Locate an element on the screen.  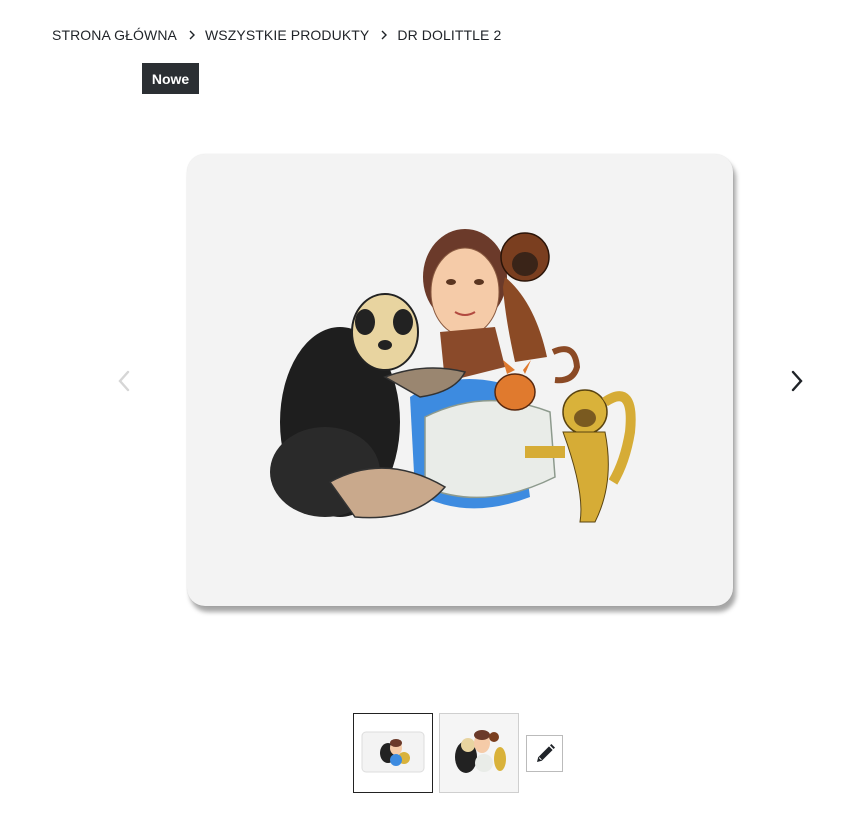
thumbnail-strip is located at coordinates (458, 753).